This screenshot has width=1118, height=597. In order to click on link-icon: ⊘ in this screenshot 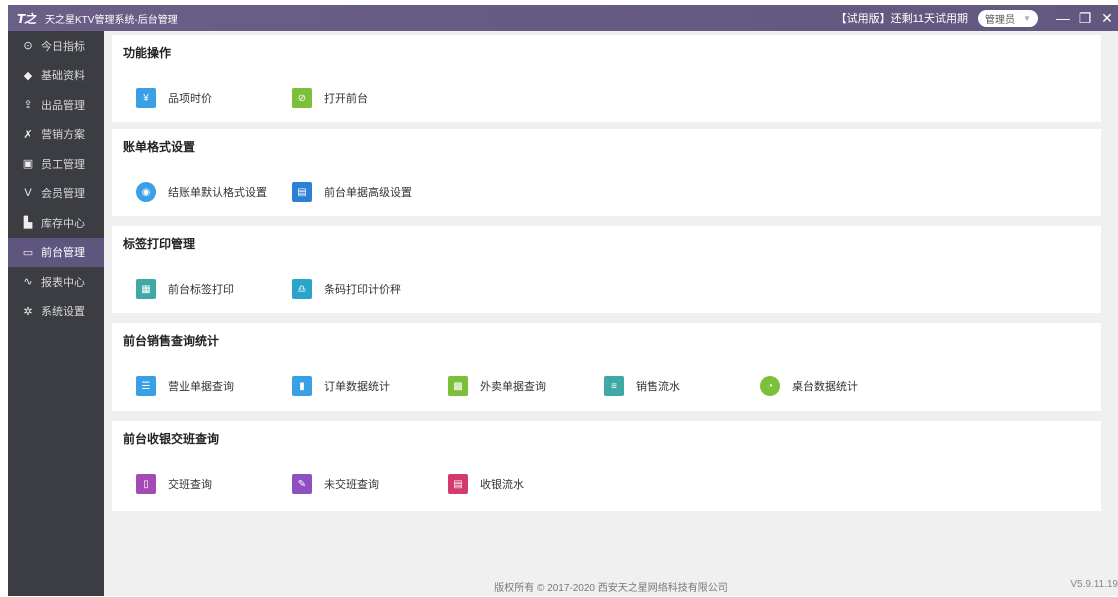, I will do `click(302, 98)`.